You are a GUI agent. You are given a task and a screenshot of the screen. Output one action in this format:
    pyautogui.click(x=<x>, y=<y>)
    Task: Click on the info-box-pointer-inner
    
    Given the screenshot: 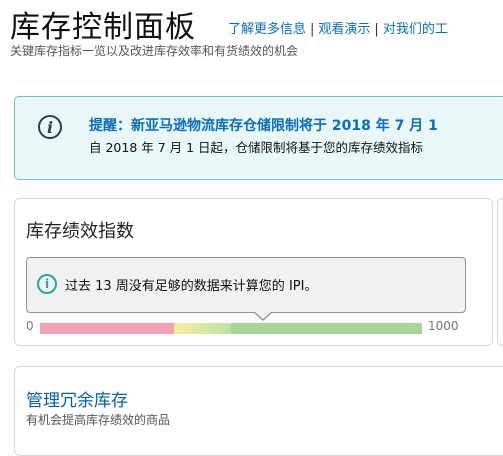 What is the action you would take?
    pyautogui.click(x=263, y=315)
    